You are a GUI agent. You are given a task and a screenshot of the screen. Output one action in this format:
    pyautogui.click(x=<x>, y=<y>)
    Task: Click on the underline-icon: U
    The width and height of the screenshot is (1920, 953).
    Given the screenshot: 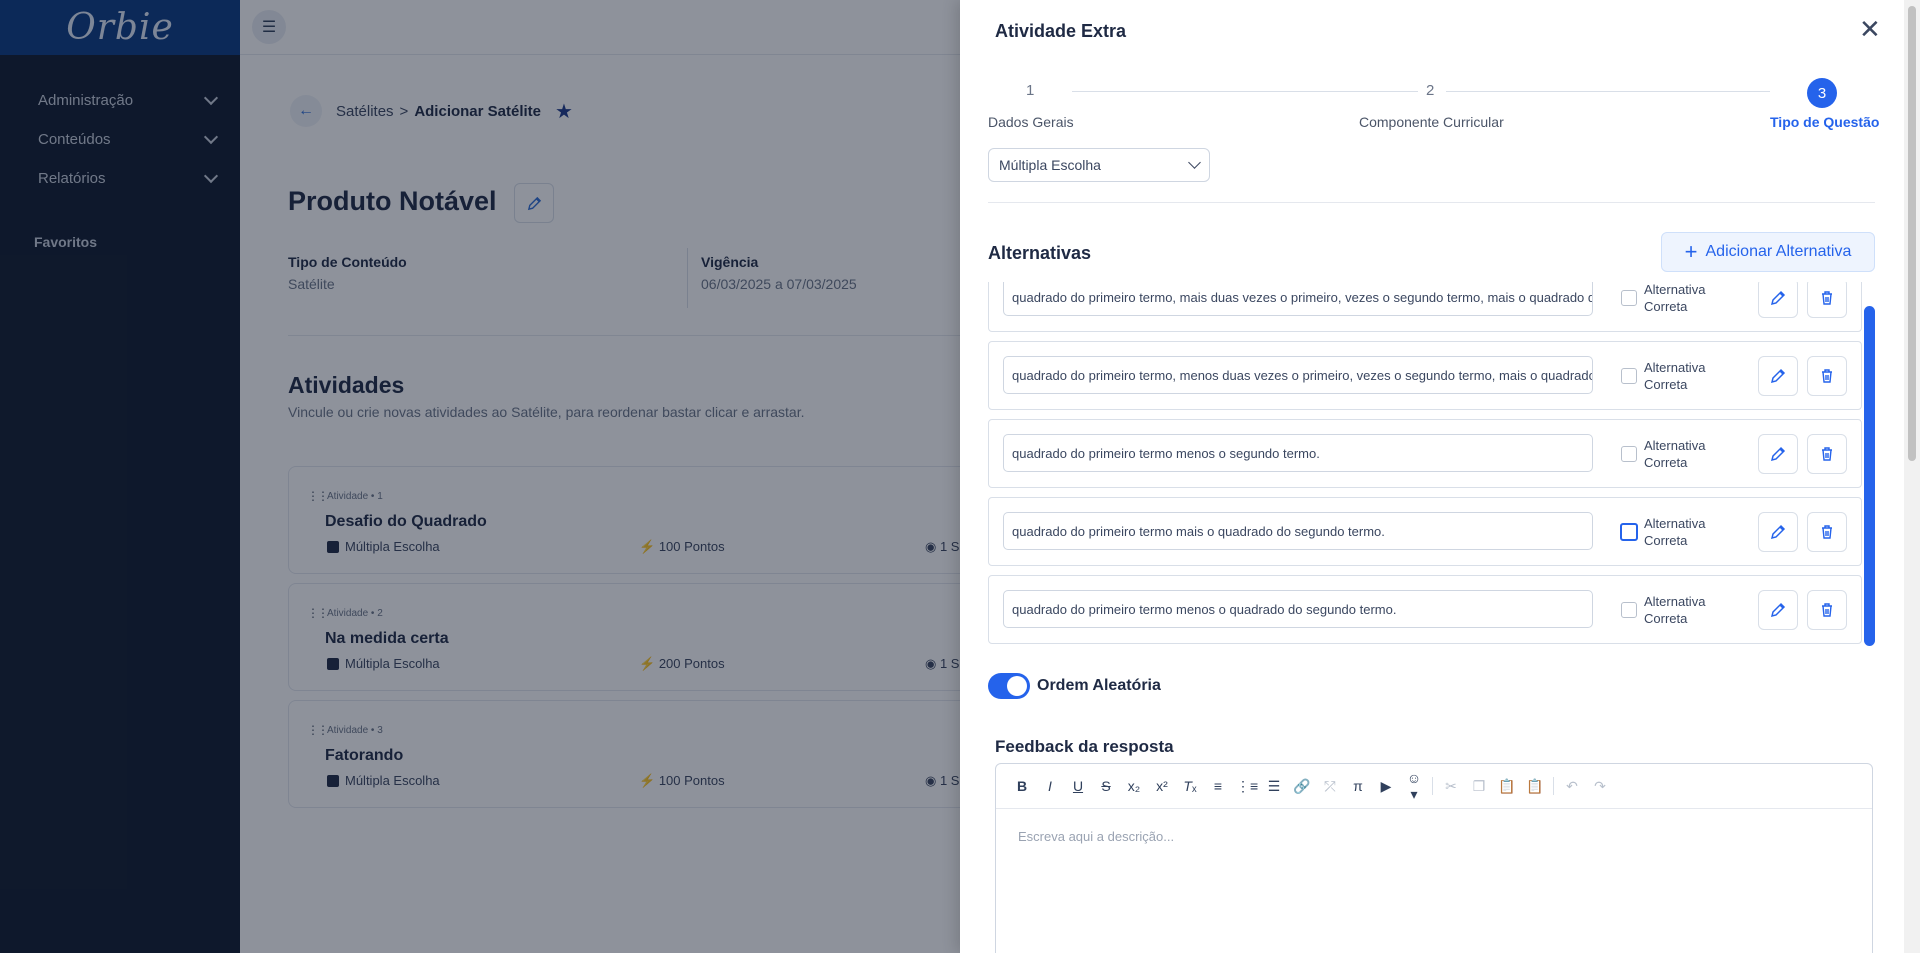 What is the action you would take?
    pyautogui.click(x=1078, y=786)
    